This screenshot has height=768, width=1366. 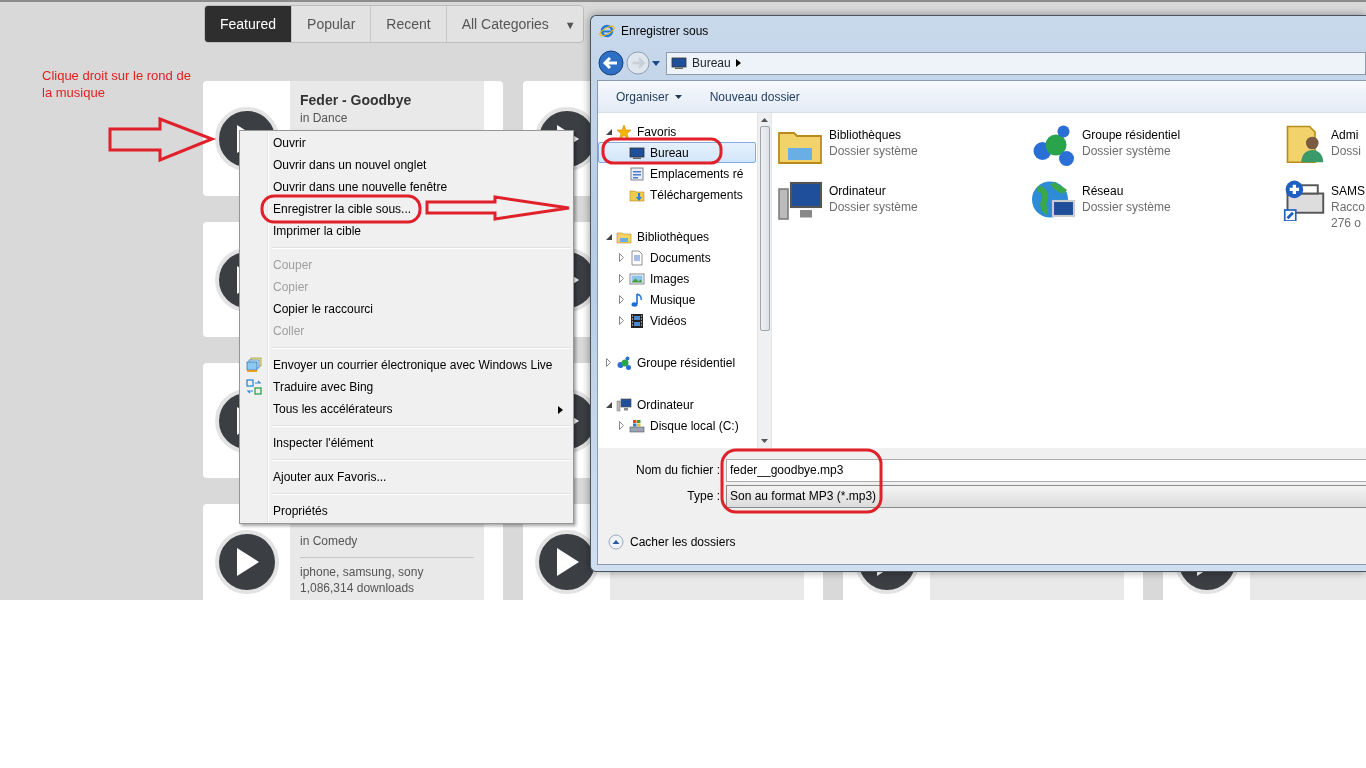 I want to click on file-detail: Racco, so click(x=1348, y=207).